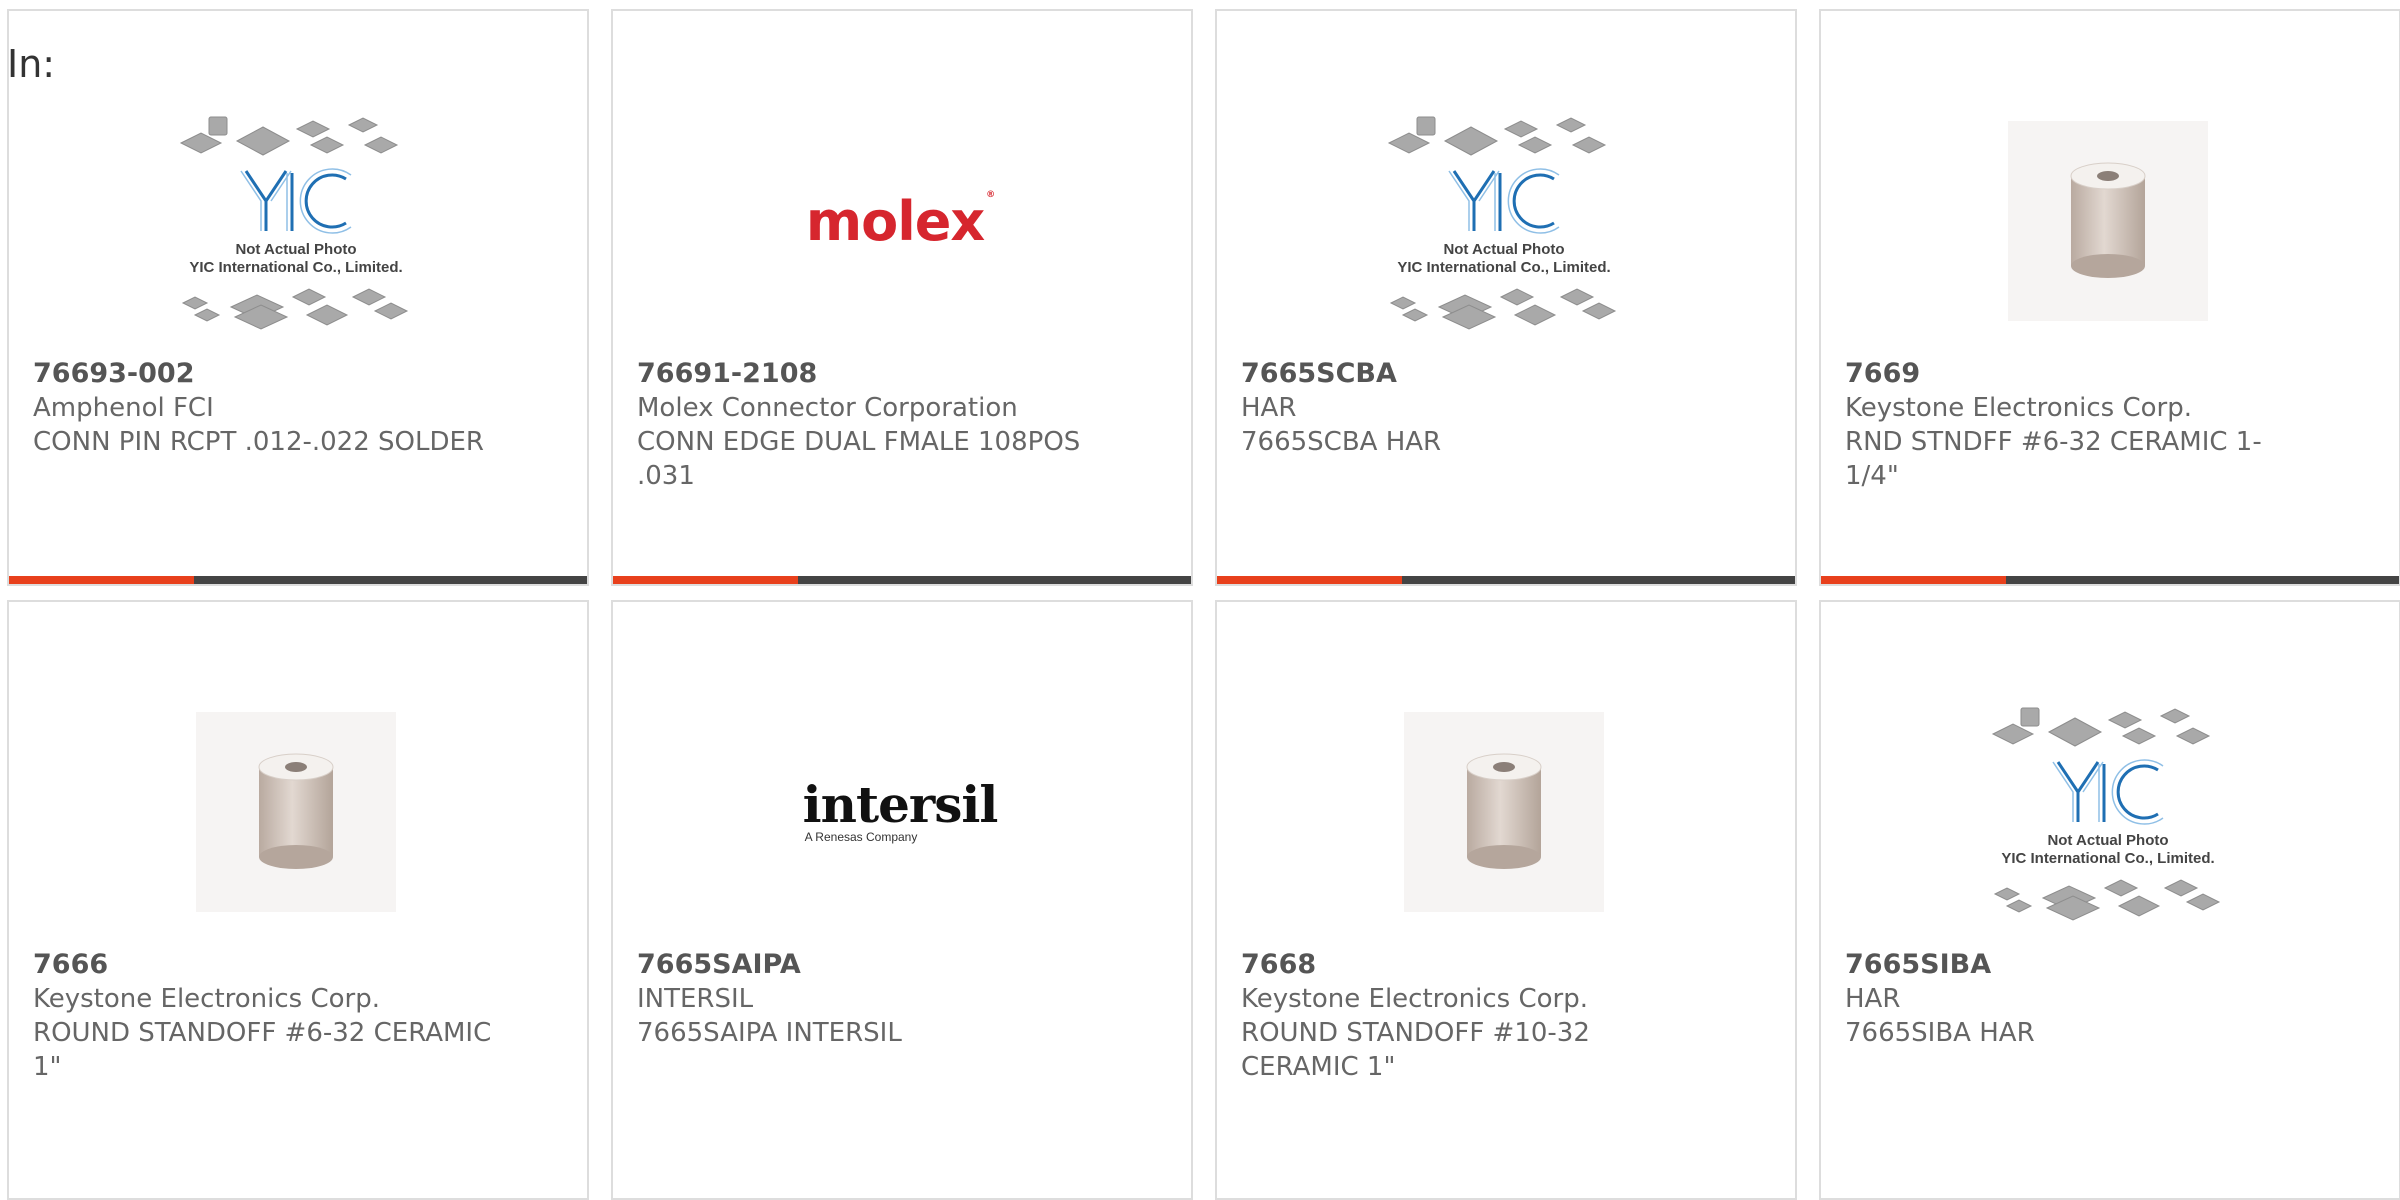  Describe the element at coordinates (1940, 1033) in the screenshot. I see `description: 7665SIBA HAR` at that location.